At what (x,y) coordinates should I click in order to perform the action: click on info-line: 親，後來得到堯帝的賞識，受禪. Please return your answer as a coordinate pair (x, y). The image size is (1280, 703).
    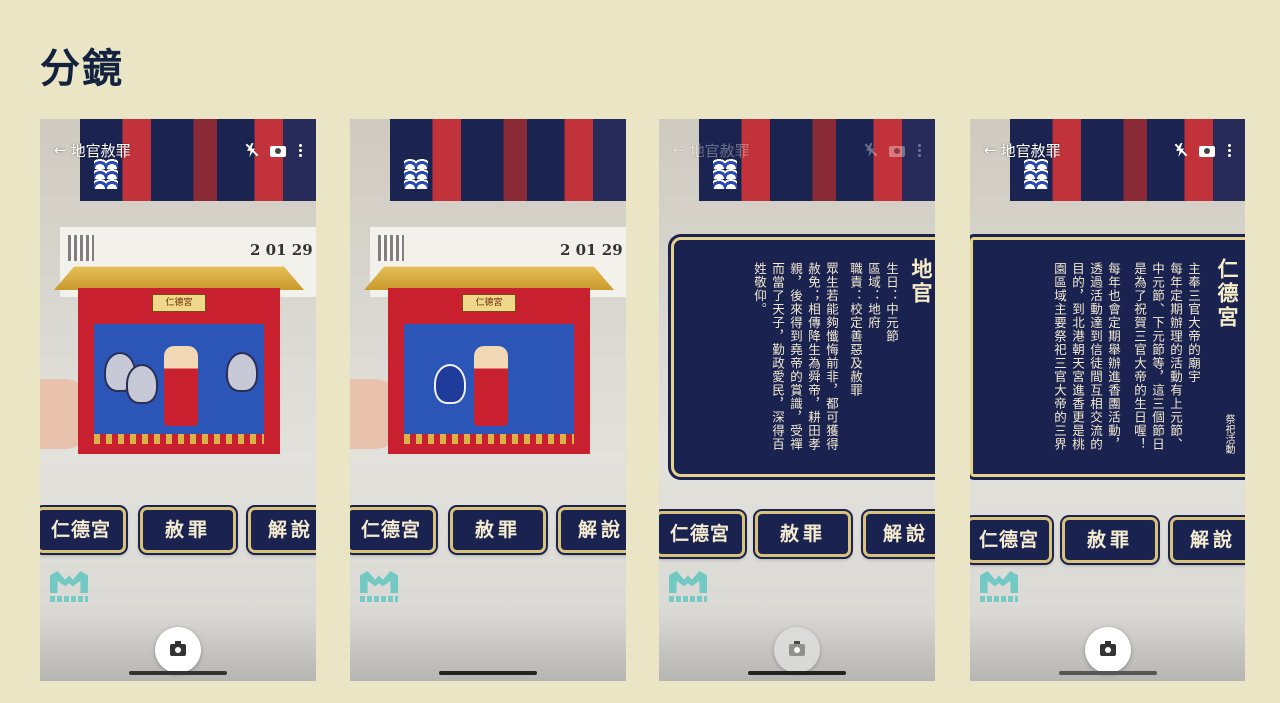
    Looking at the image, I should click on (795, 356).